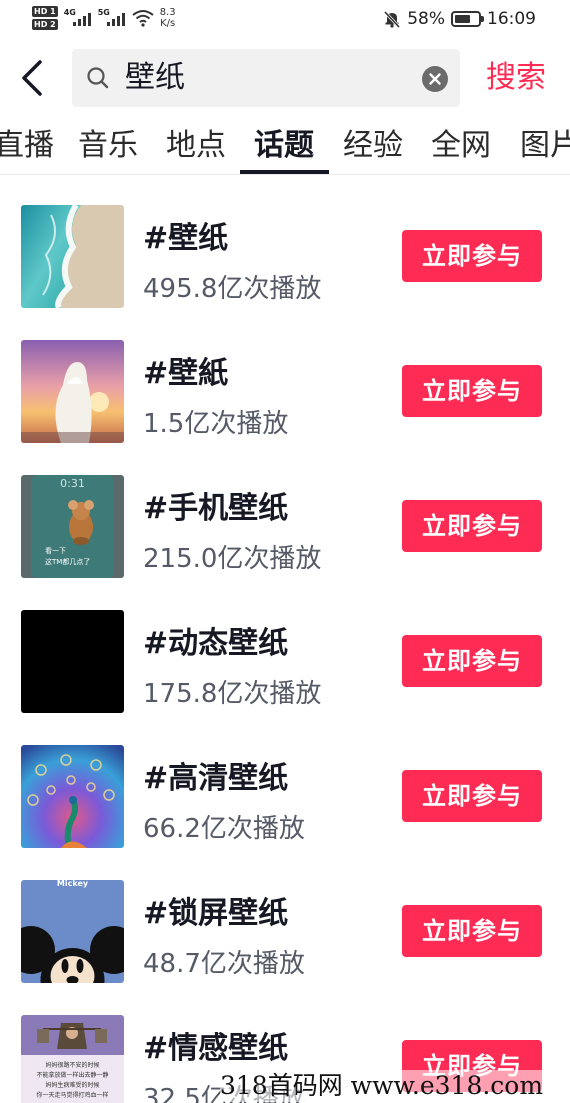 The image size is (570, 1103). Describe the element at coordinates (72, 1085) in the screenshot. I see `thumb-quote-3: 妈妈生病难受的时候` at that location.